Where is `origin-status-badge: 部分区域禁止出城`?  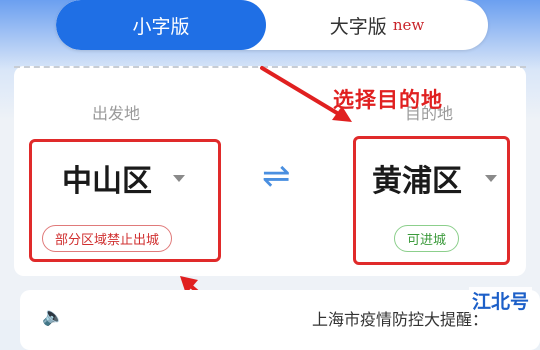
origin-status-badge: 部分区域禁止出城 is located at coordinates (107, 238).